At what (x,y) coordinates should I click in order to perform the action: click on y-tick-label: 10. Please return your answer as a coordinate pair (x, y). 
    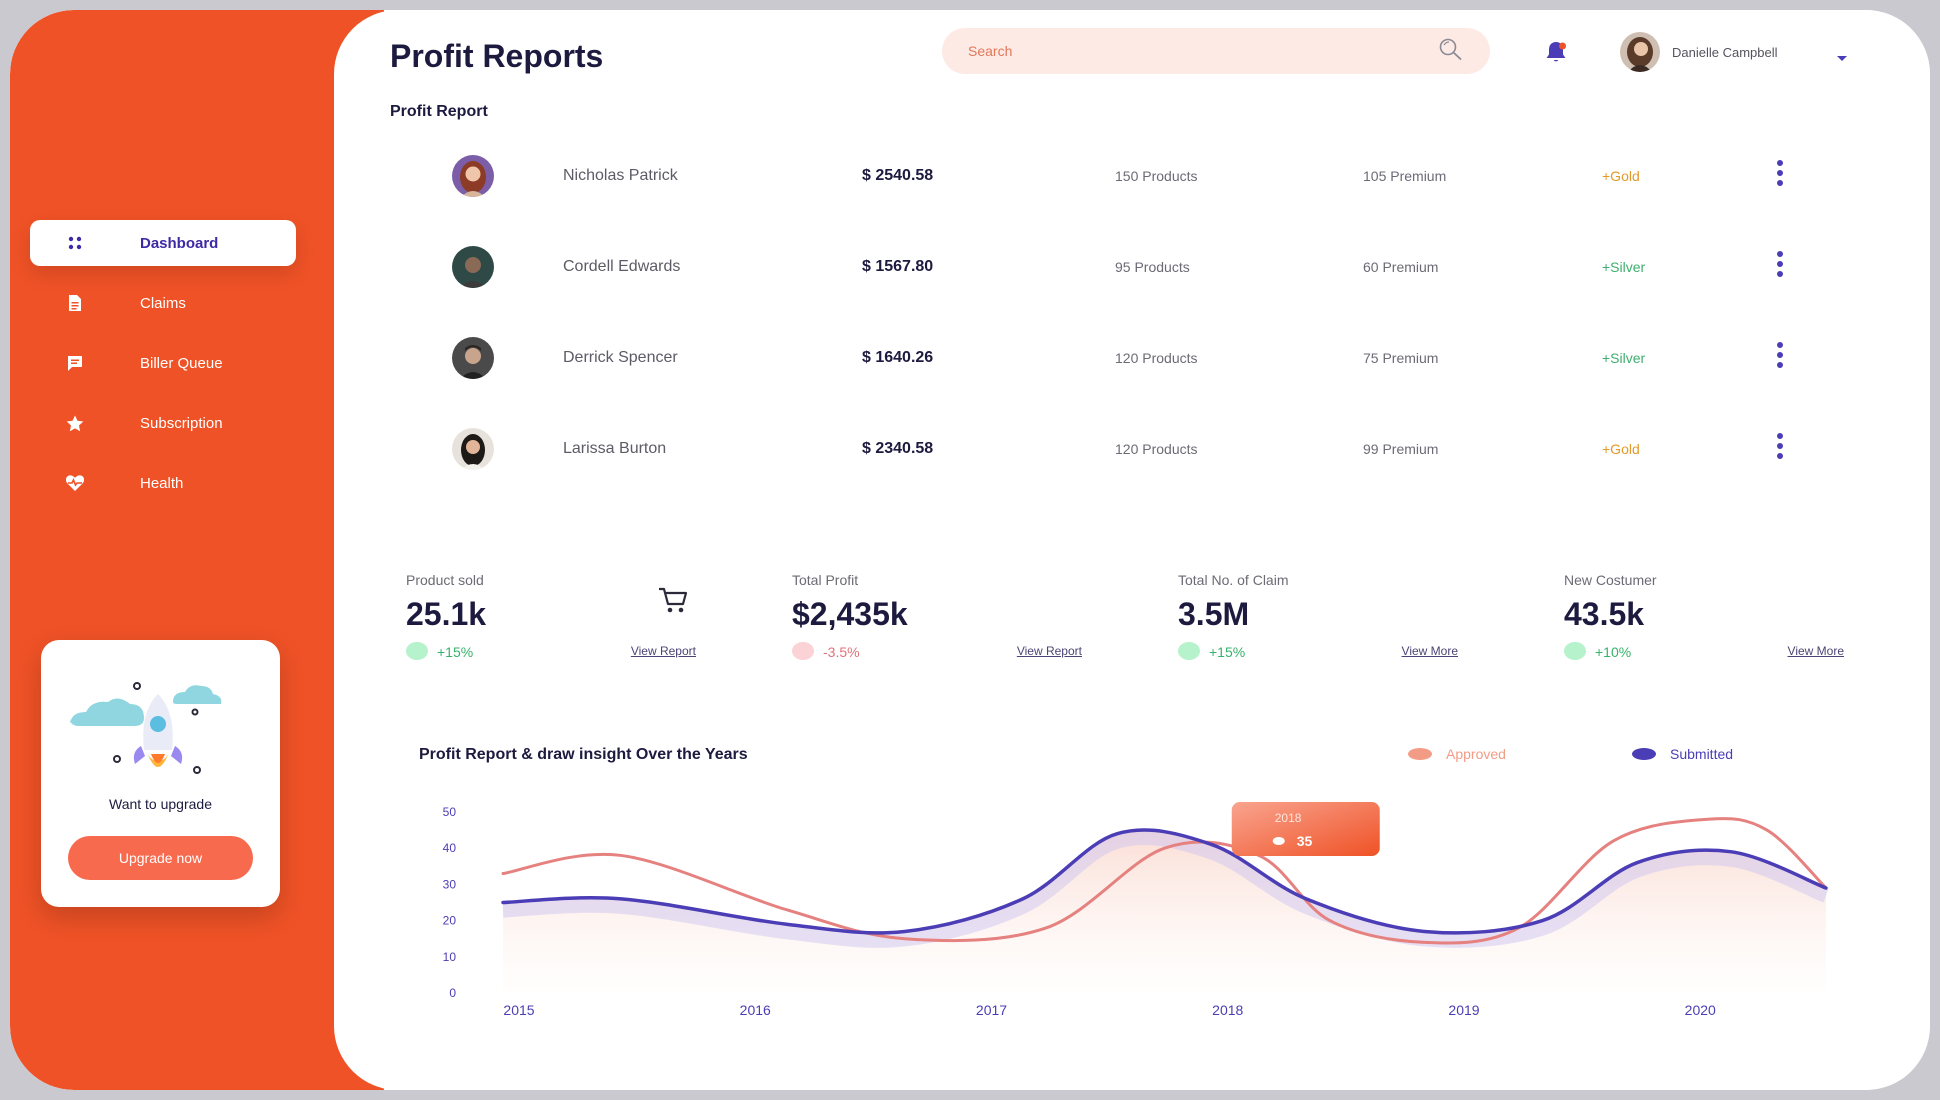
    Looking at the image, I should click on (450, 957).